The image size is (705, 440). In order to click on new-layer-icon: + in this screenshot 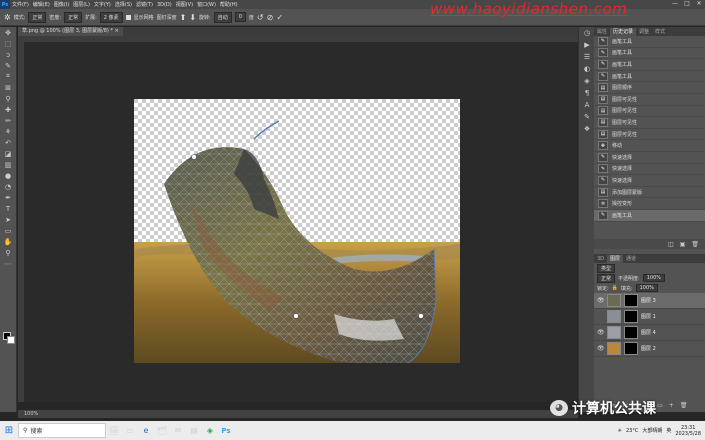, I will do `click(671, 405)`.